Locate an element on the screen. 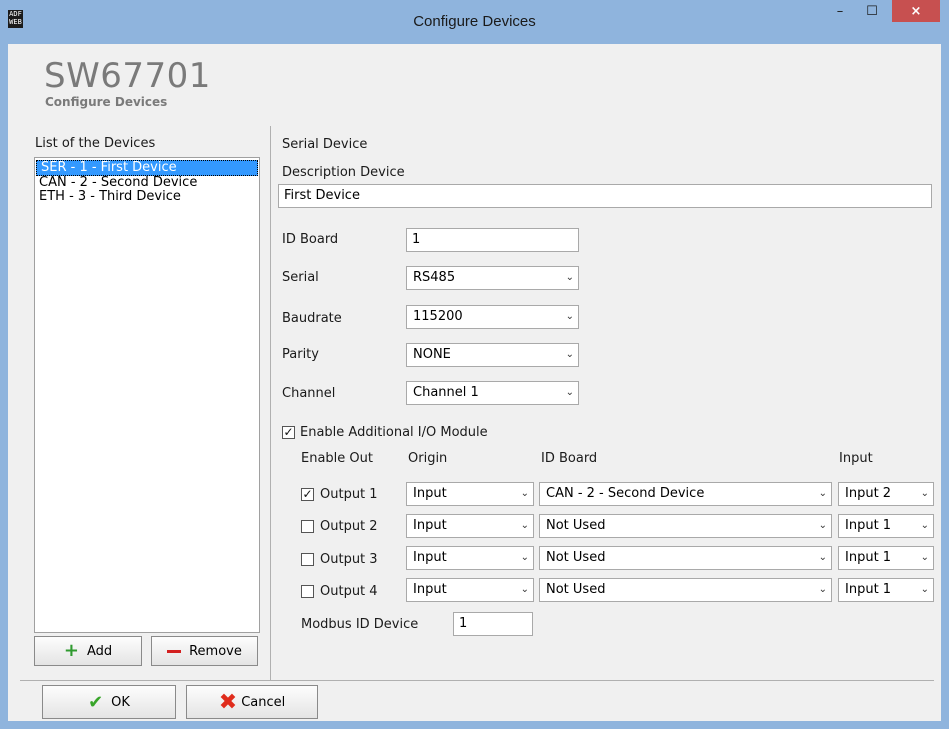 The height and width of the screenshot is (729, 949). add-device-button: + Add is located at coordinates (88, 651).